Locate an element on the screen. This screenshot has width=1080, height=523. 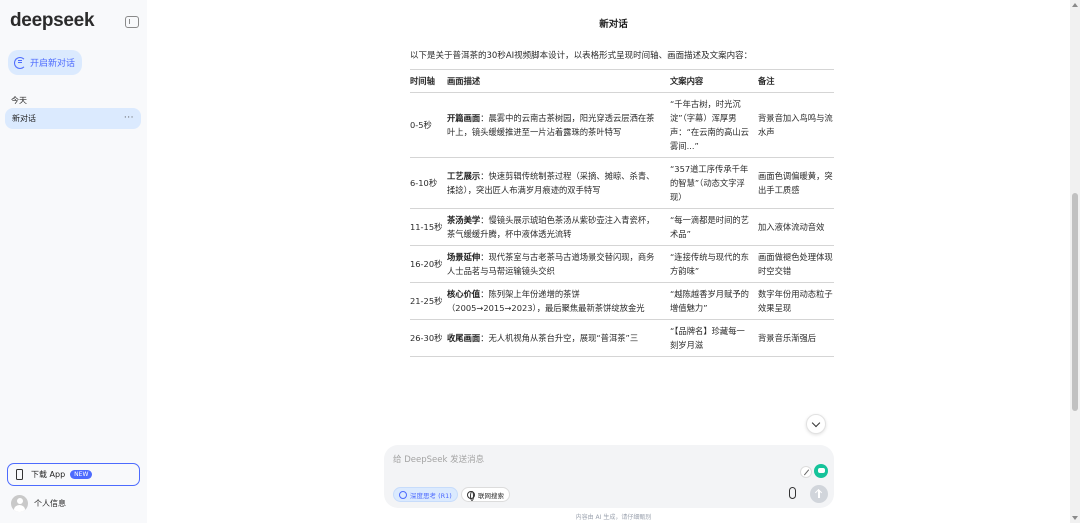
page-scrollbar is located at coordinates (1075, 261).